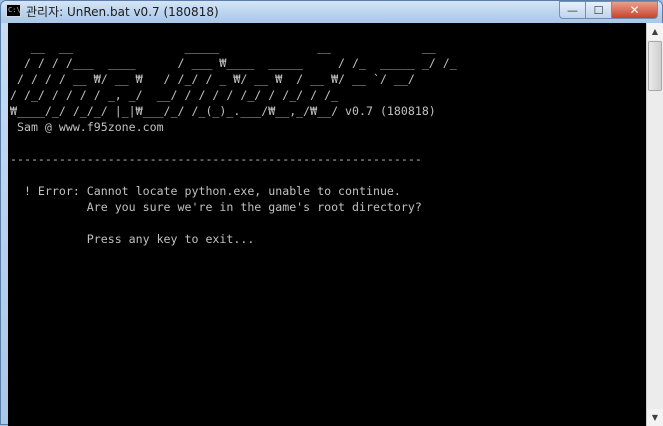 This screenshot has width=663, height=426. I want to click on title-bar: C:\. 관리자: UnRen.bat v0.7 (180818) — ☐ ✕, so click(331, 12).